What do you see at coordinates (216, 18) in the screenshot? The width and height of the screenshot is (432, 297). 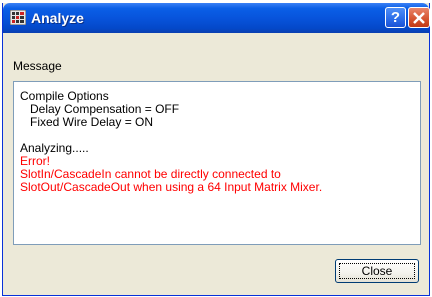 I see `title-bar: Analyze ?` at bounding box center [216, 18].